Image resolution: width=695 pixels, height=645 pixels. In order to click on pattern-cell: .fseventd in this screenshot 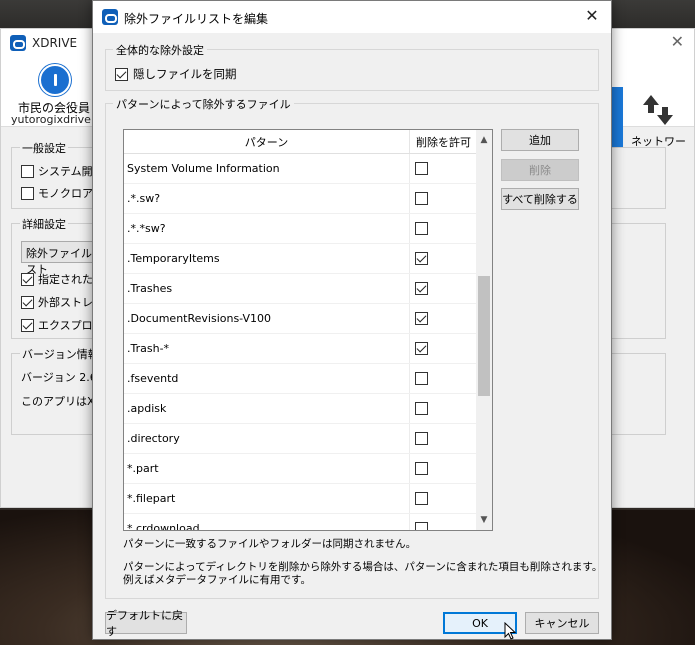, I will do `click(267, 378)`.